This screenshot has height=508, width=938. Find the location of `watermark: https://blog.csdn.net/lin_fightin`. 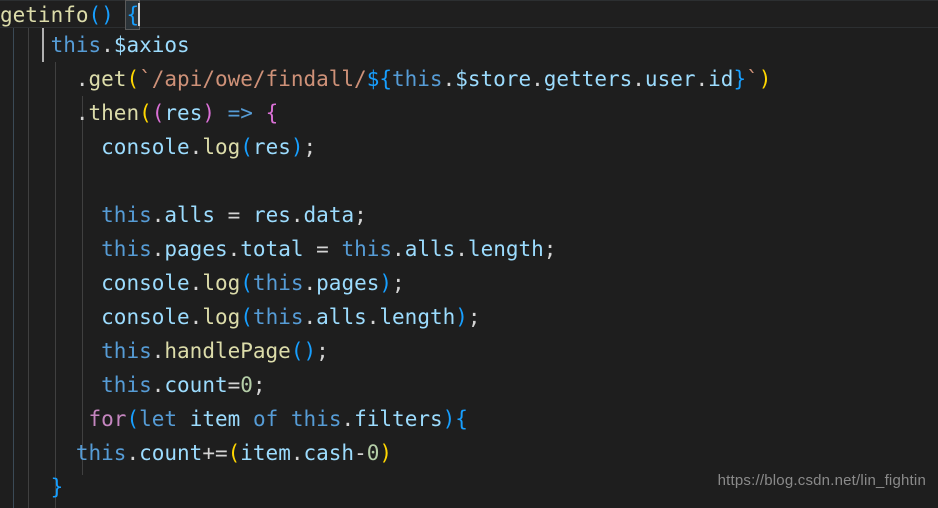

watermark: https://blog.csdn.net/lin_fightin is located at coordinates (821, 480).